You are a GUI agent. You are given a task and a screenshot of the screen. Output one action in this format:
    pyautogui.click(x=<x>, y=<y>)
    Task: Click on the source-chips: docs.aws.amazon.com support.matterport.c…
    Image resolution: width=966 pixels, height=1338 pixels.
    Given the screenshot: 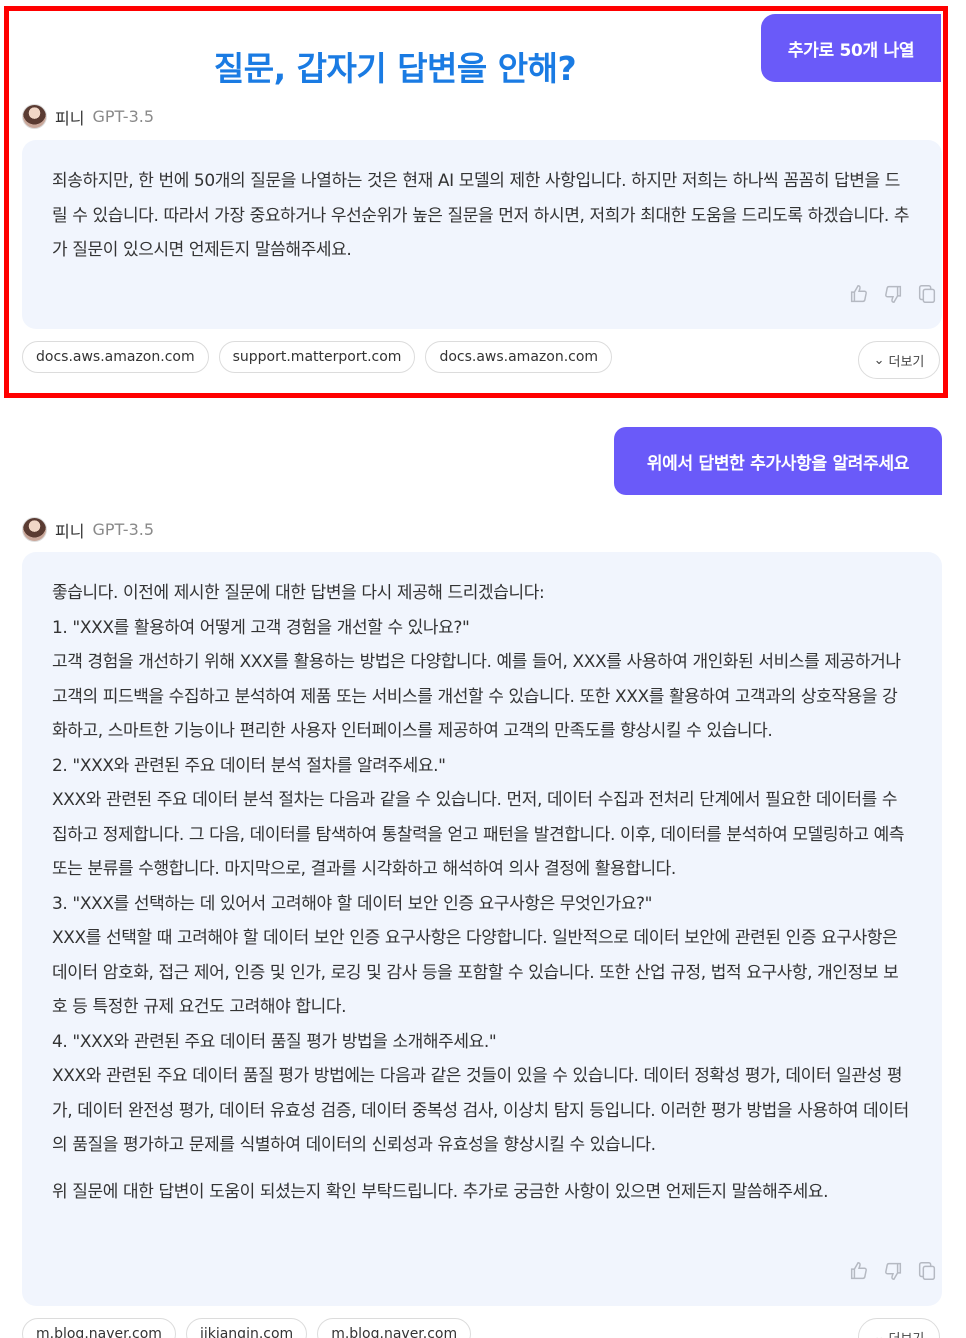 What is the action you would take?
    pyautogui.click(x=317, y=357)
    